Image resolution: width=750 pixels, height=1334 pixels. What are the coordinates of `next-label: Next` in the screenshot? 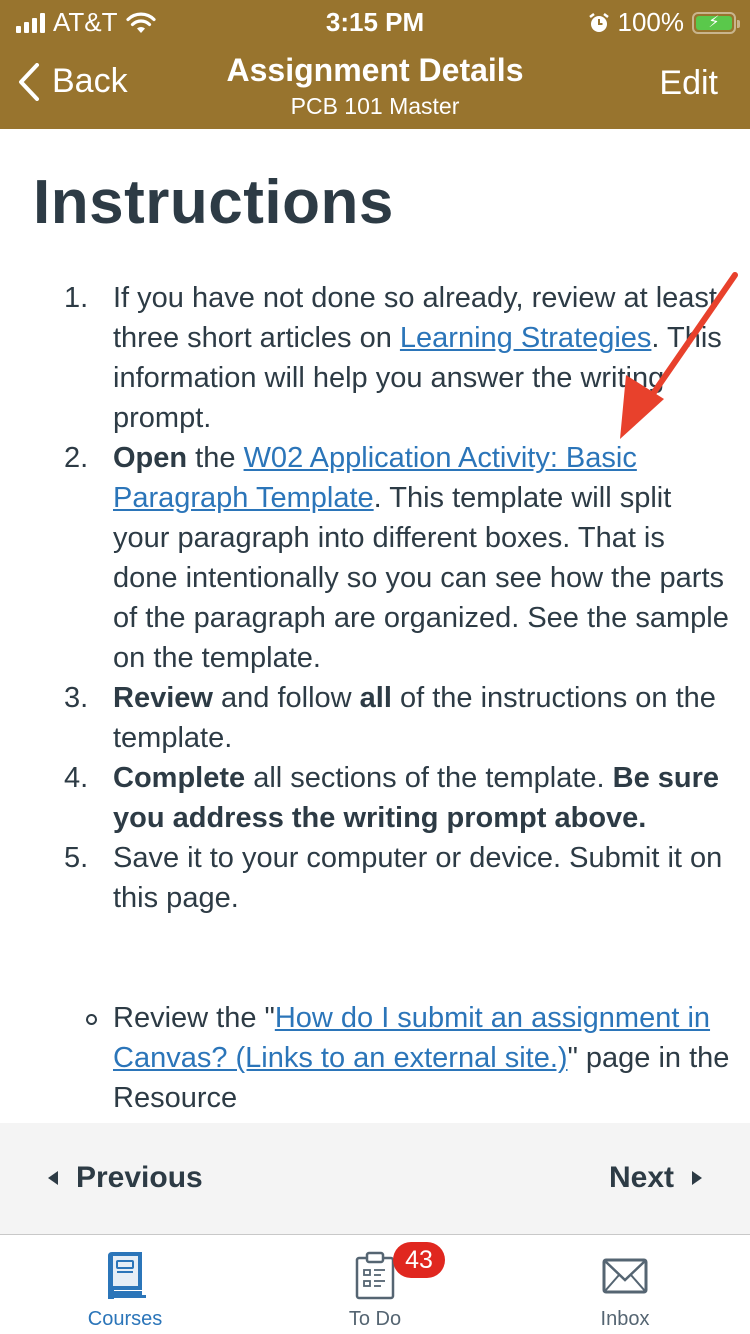 It's located at (641, 1177).